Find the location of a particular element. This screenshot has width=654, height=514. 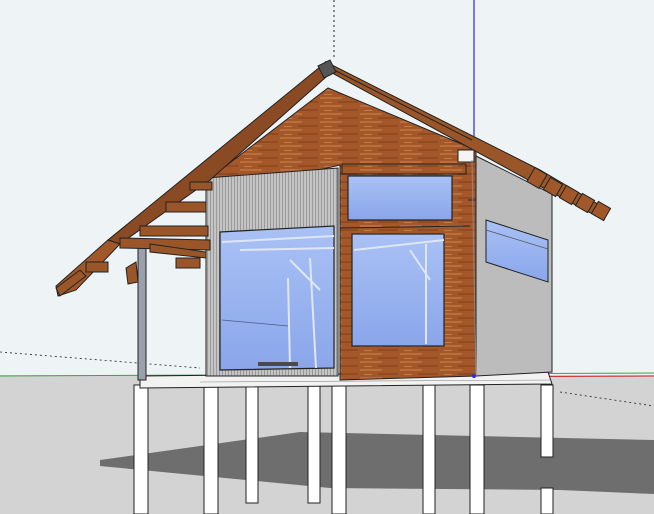

clerestory-window is located at coordinates (400, 198).